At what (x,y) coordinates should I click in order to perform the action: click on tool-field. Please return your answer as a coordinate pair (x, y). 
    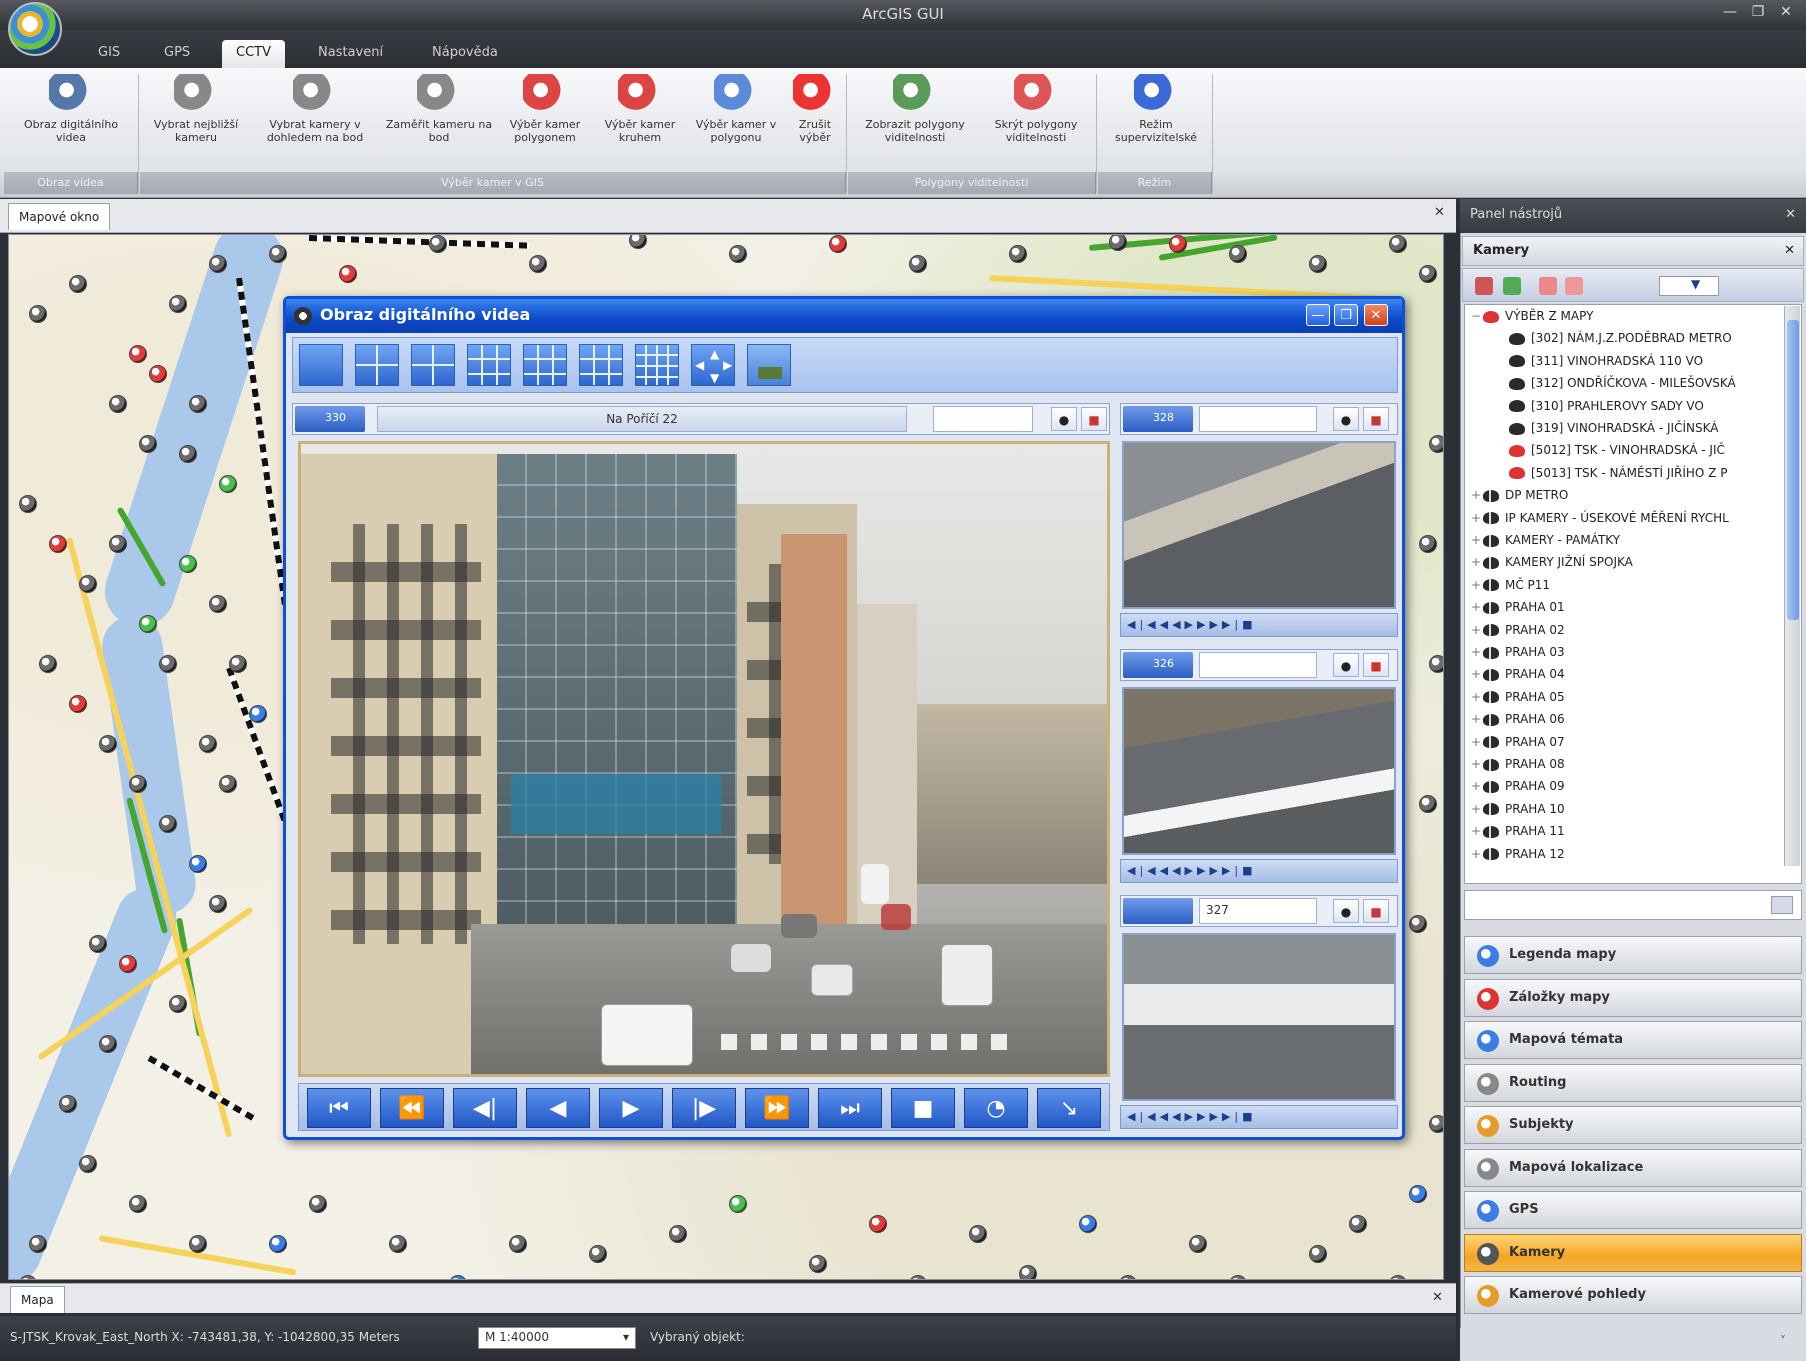
    Looking at the image, I should click on (1689, 286).